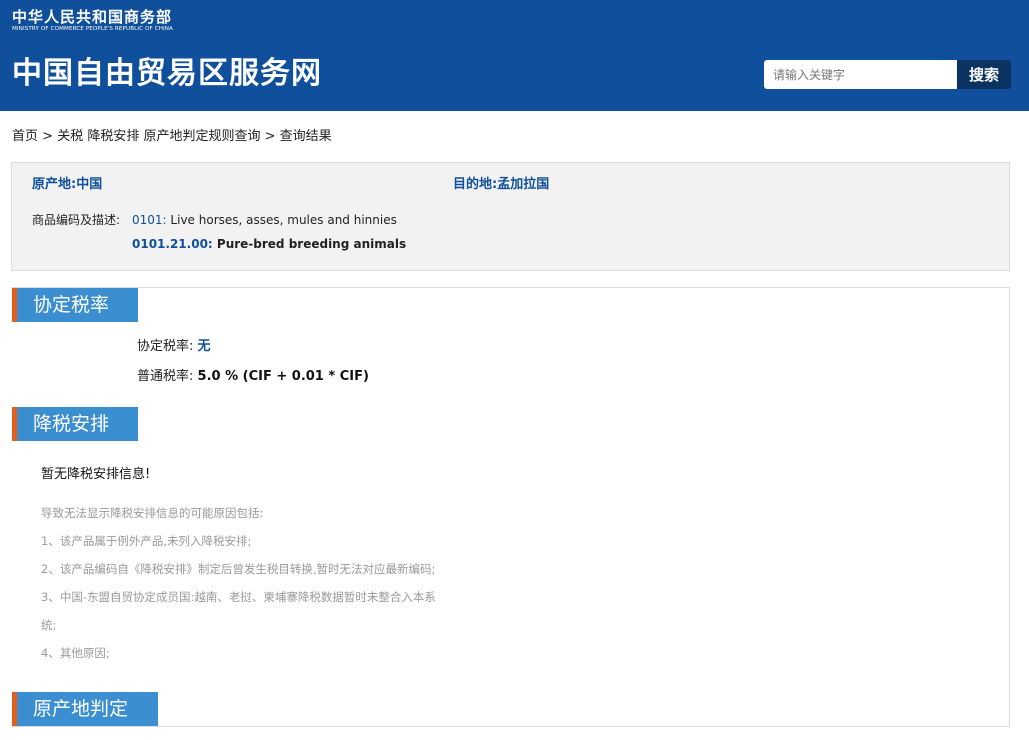 The image size is (1029, 740). I want to click on reason-item: 2、该产品编码自《降税安排》制定后曾发生税目转换,暂时无法对应最新编码;, so click(238, 569).